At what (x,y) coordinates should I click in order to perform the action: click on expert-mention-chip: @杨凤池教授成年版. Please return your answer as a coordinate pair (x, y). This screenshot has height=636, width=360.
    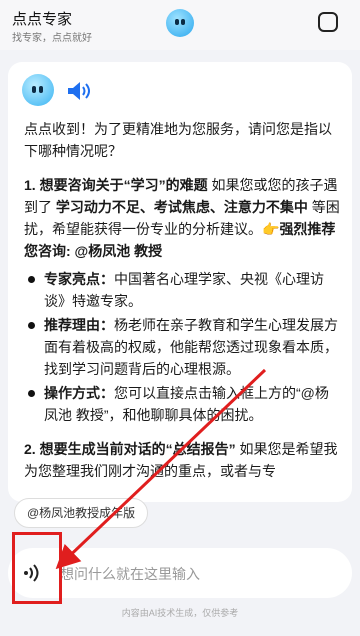
    Looking at the image, I should click on (81, 513).